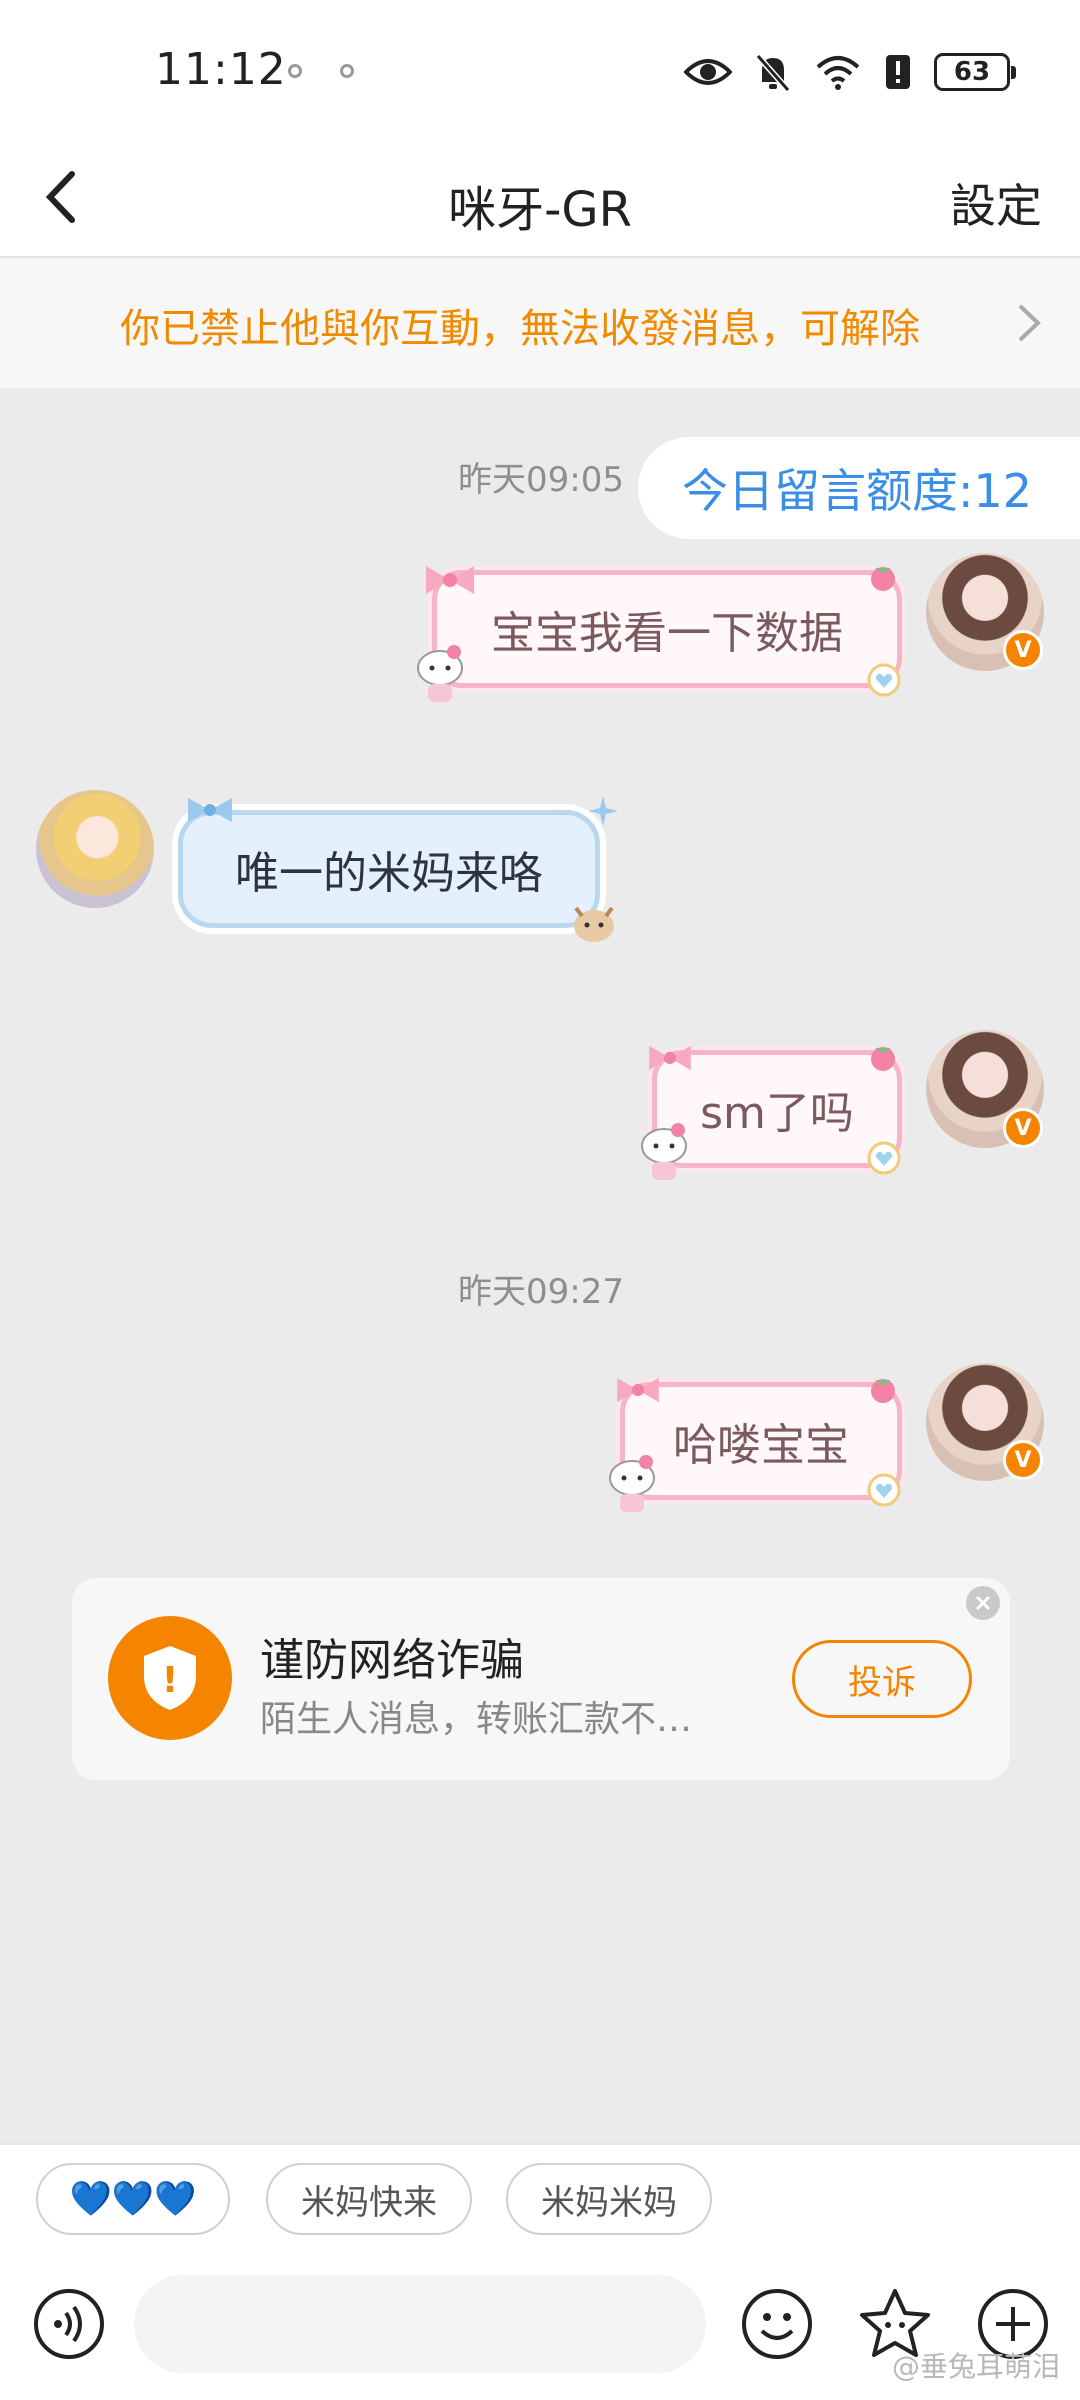  Describe the element at coordinates (667, 629) in the screenshot. I see `message-bubble-sent: 宝宝我看一下数据` at that location.